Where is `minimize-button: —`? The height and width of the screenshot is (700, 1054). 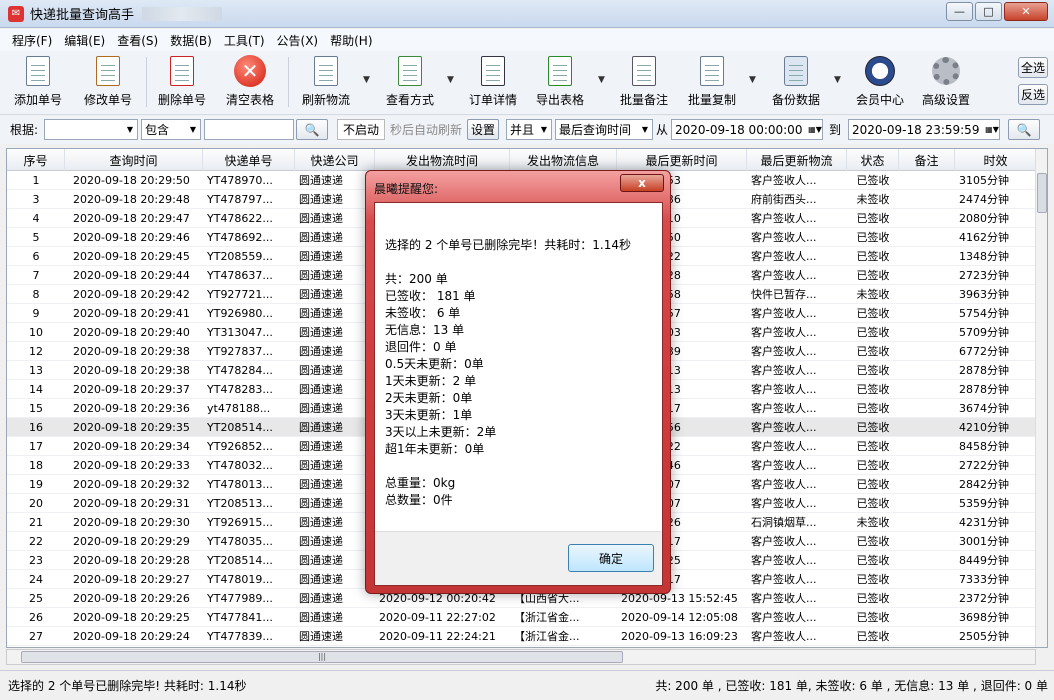 minimize-button: — is located at coordinates (959, 11).